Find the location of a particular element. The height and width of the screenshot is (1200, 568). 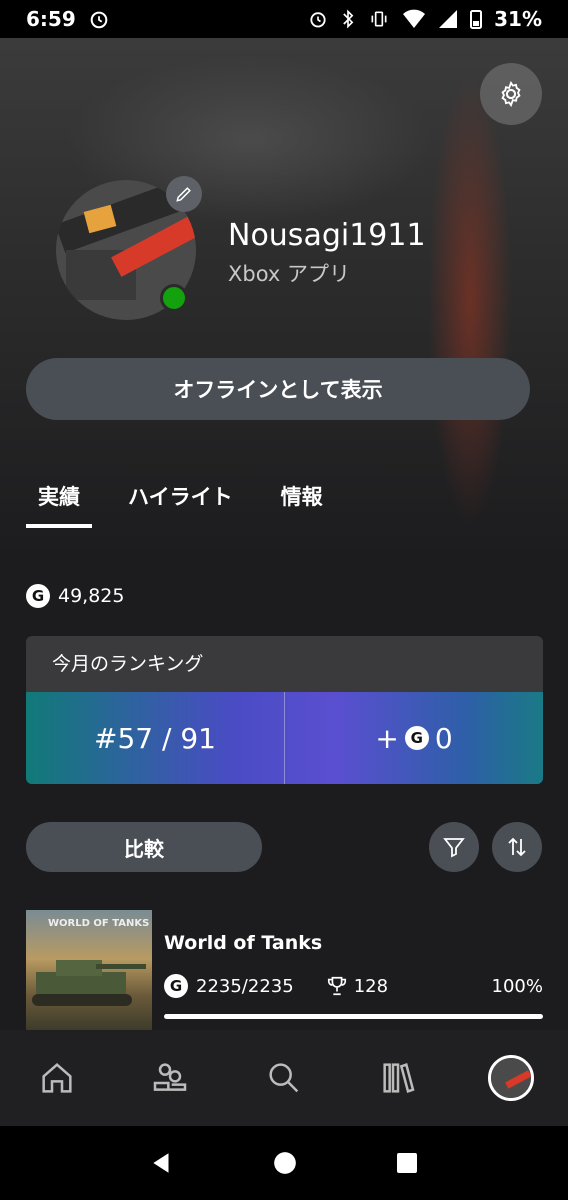

people-icon is located at coordinates (170, 1077).